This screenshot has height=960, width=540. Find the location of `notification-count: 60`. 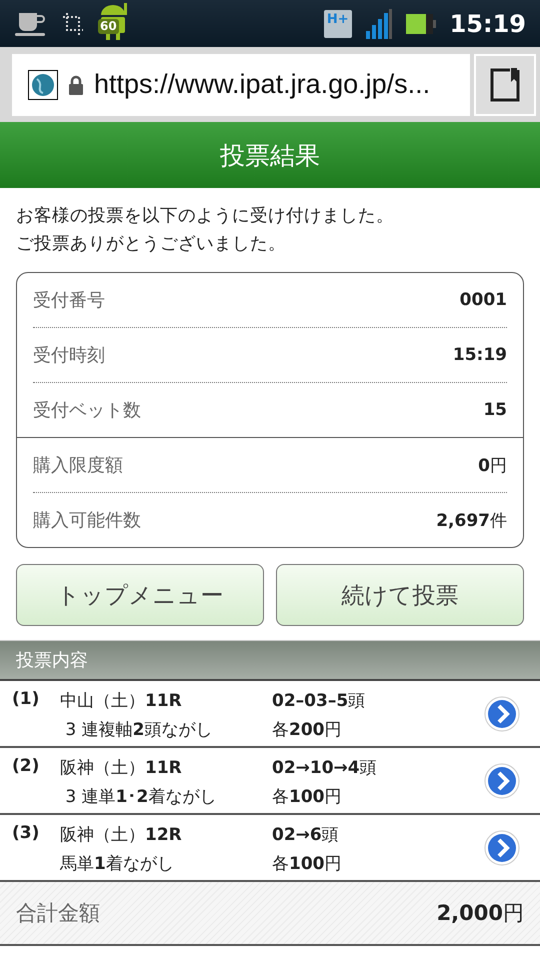

notification-count: 60 is located at coordinates (108, 26).